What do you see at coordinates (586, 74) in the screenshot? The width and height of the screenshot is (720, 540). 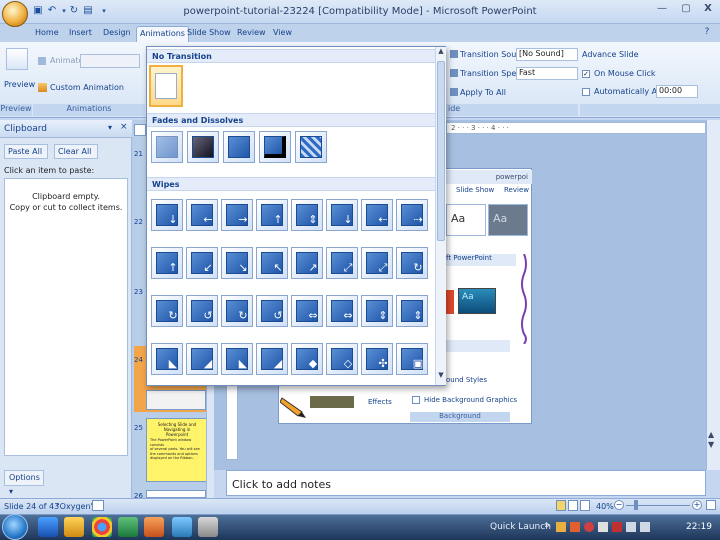 I see `on-mouse-click-checkbox: ✓` at bounding box center [586, 74].